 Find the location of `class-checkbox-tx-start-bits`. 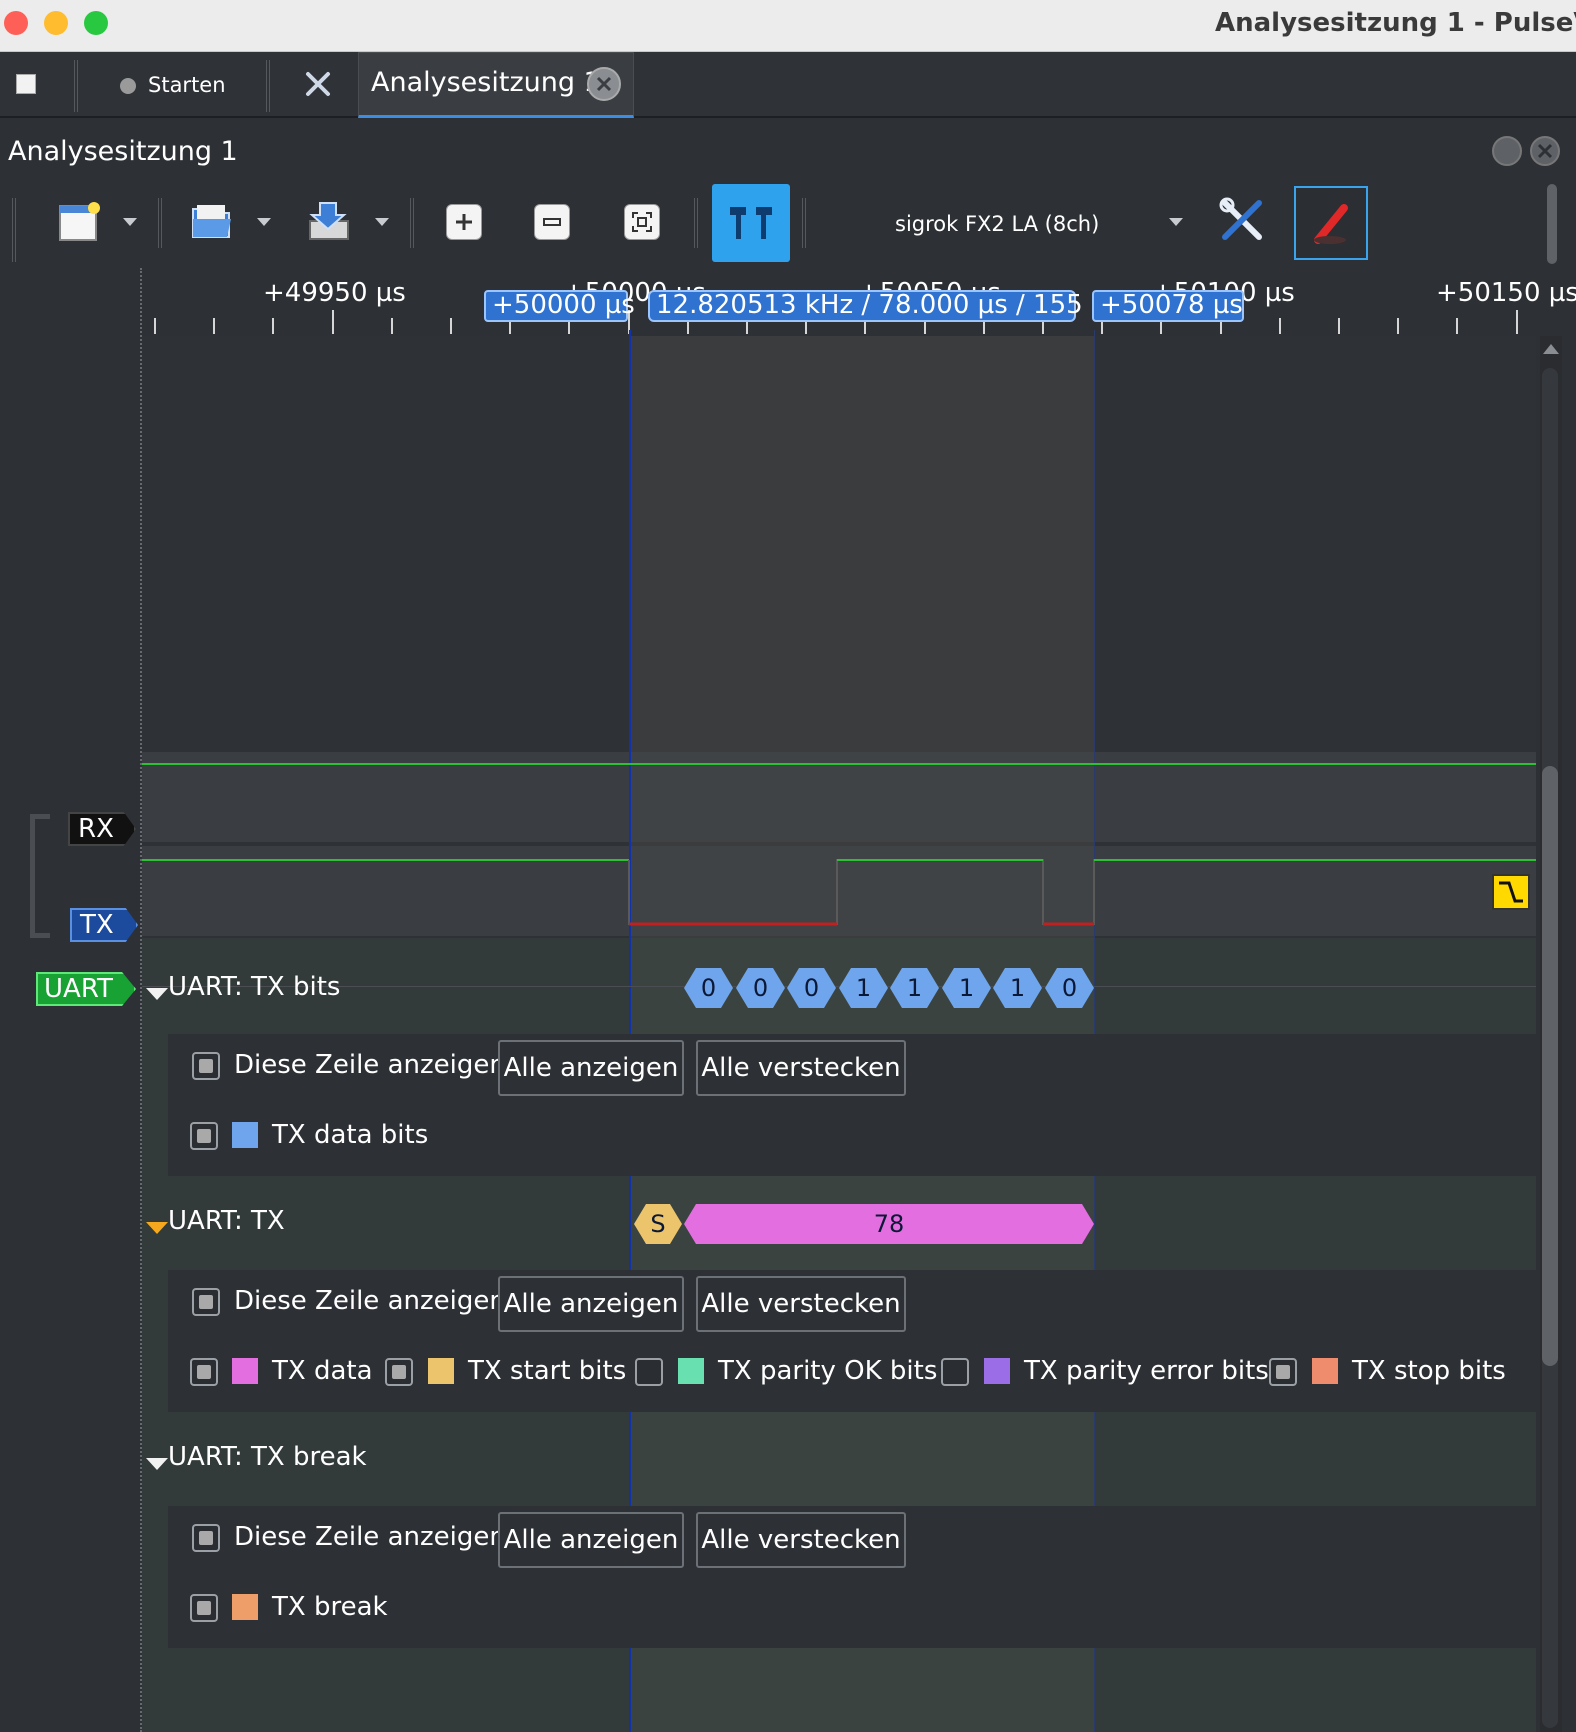

class-checkbox-tx-start-bits is located at coordinates (399, 1372).